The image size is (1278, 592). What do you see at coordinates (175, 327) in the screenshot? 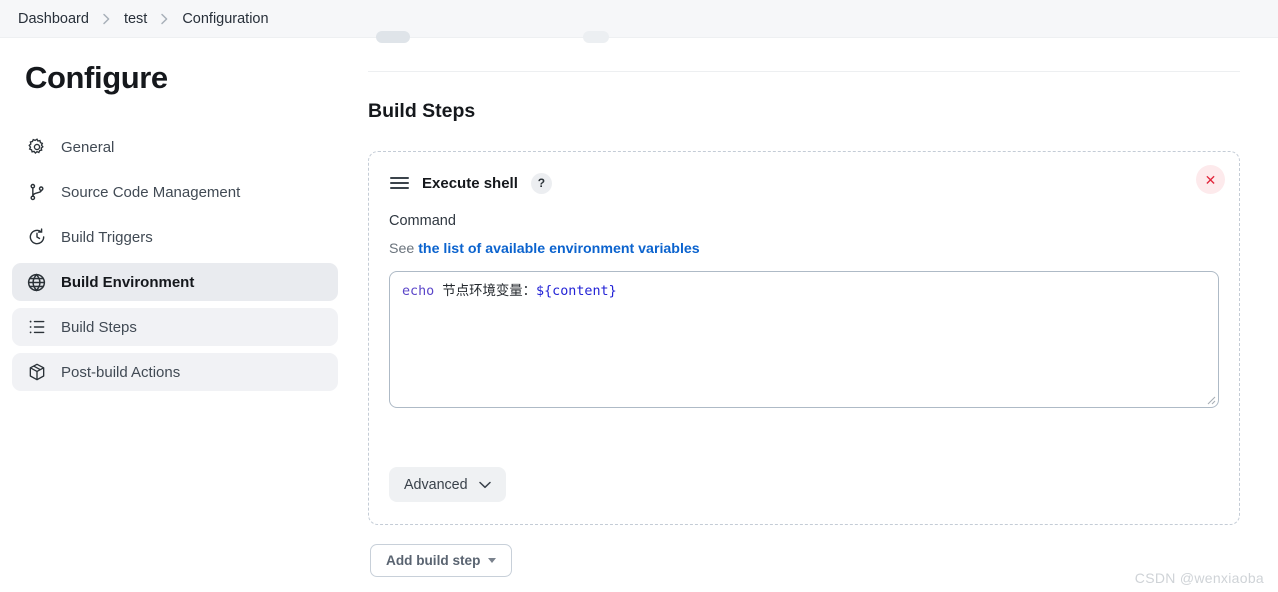
I see `sidebar-item-build-steps: Build Steps` at bounding box center [175, 327].